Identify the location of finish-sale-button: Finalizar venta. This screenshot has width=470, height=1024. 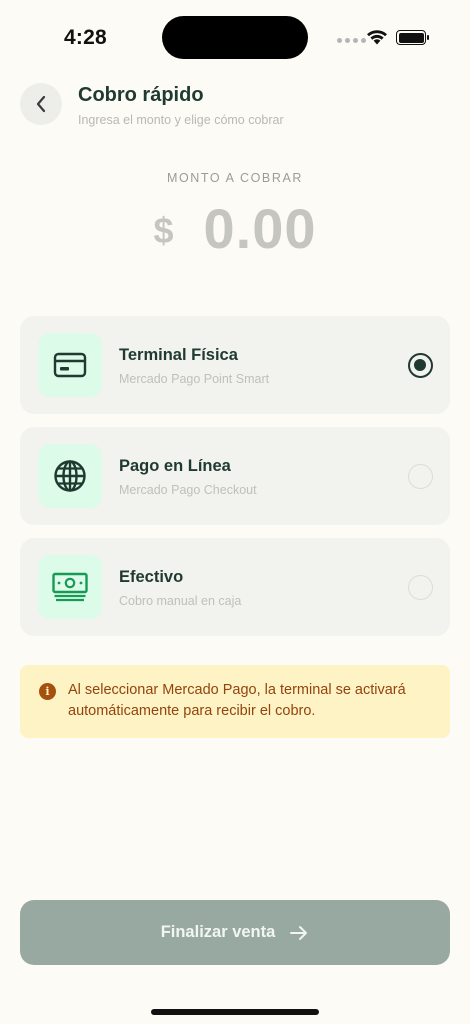
(235, 932).